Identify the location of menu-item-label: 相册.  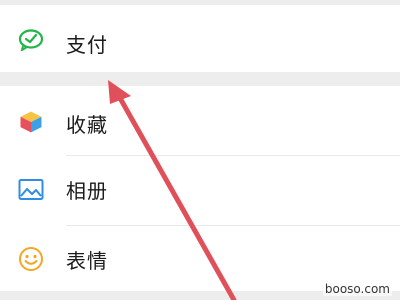
(87, 191).